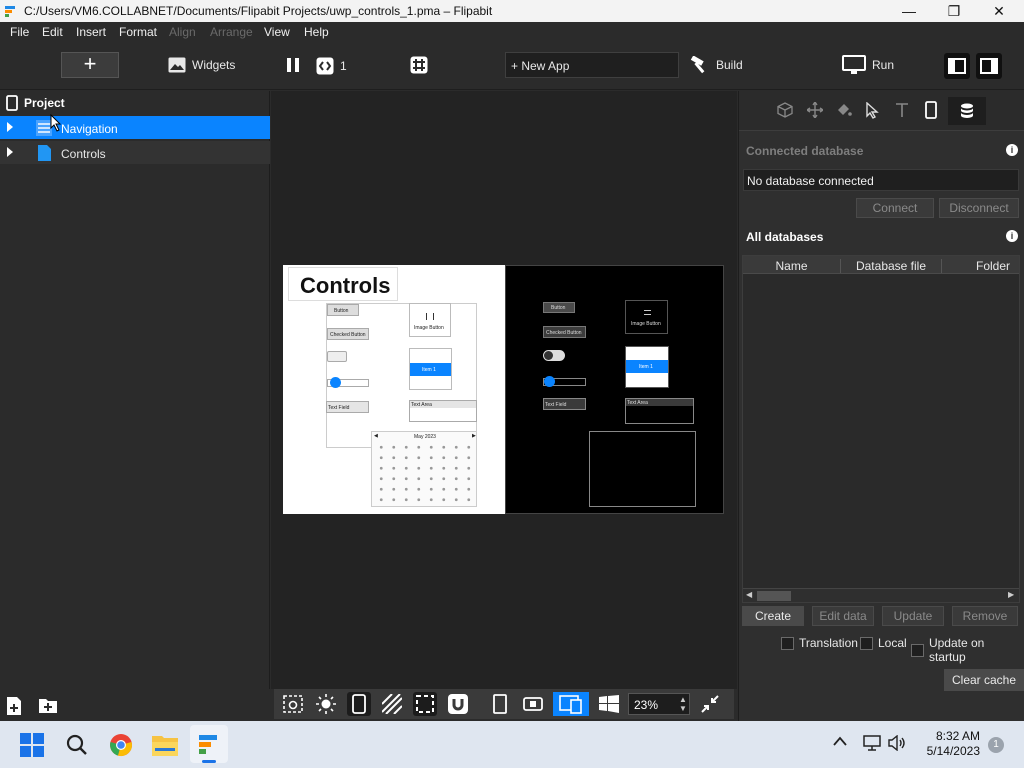  Describe the element at coordinates (642, 469) in the screenshot. I see `dark-calendar` at that location.